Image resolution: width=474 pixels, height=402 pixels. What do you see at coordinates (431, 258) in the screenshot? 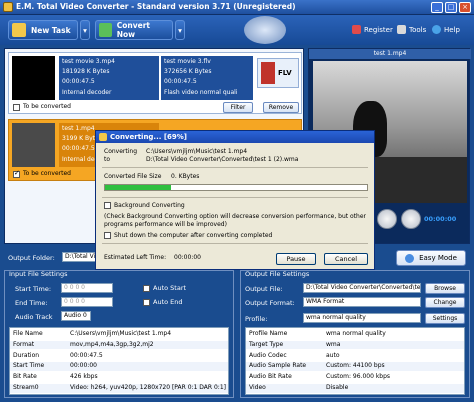
I see `easy-mode-button: Easy Mode` at bounding box center [431, 258].